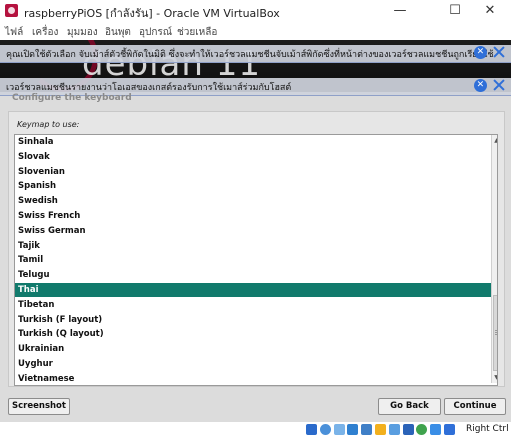  I want to click on keymap-item: Turkish (Q layout), so click(253, 334).